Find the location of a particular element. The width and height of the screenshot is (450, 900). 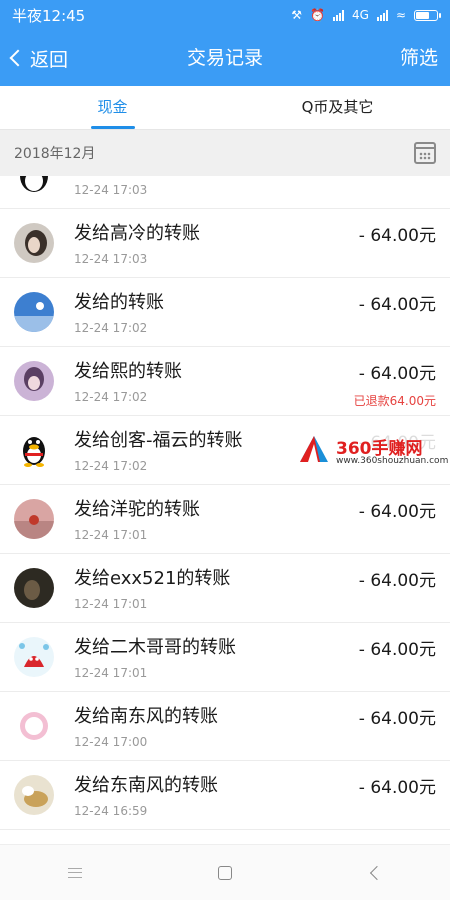

transaction-title: 发给高冷的转账 is located at coordinates (137, 233).